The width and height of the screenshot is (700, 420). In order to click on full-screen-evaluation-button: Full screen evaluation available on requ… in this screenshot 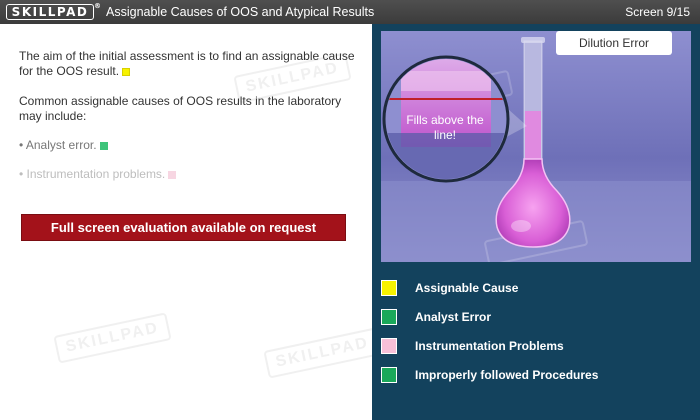, I will do `click(183, 227)`.